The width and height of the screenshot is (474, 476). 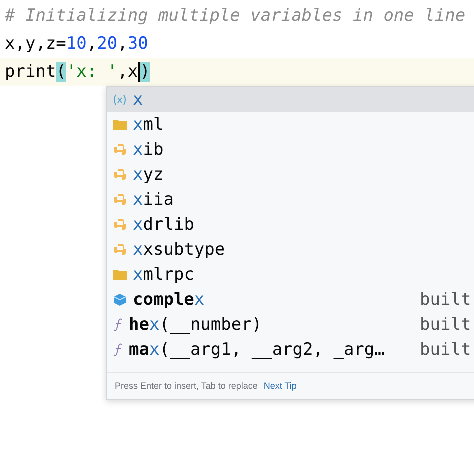 What do you see at coordinates (139, 72) in the screenshot?
I see `text-cursor` at bounding box center [139, 72].